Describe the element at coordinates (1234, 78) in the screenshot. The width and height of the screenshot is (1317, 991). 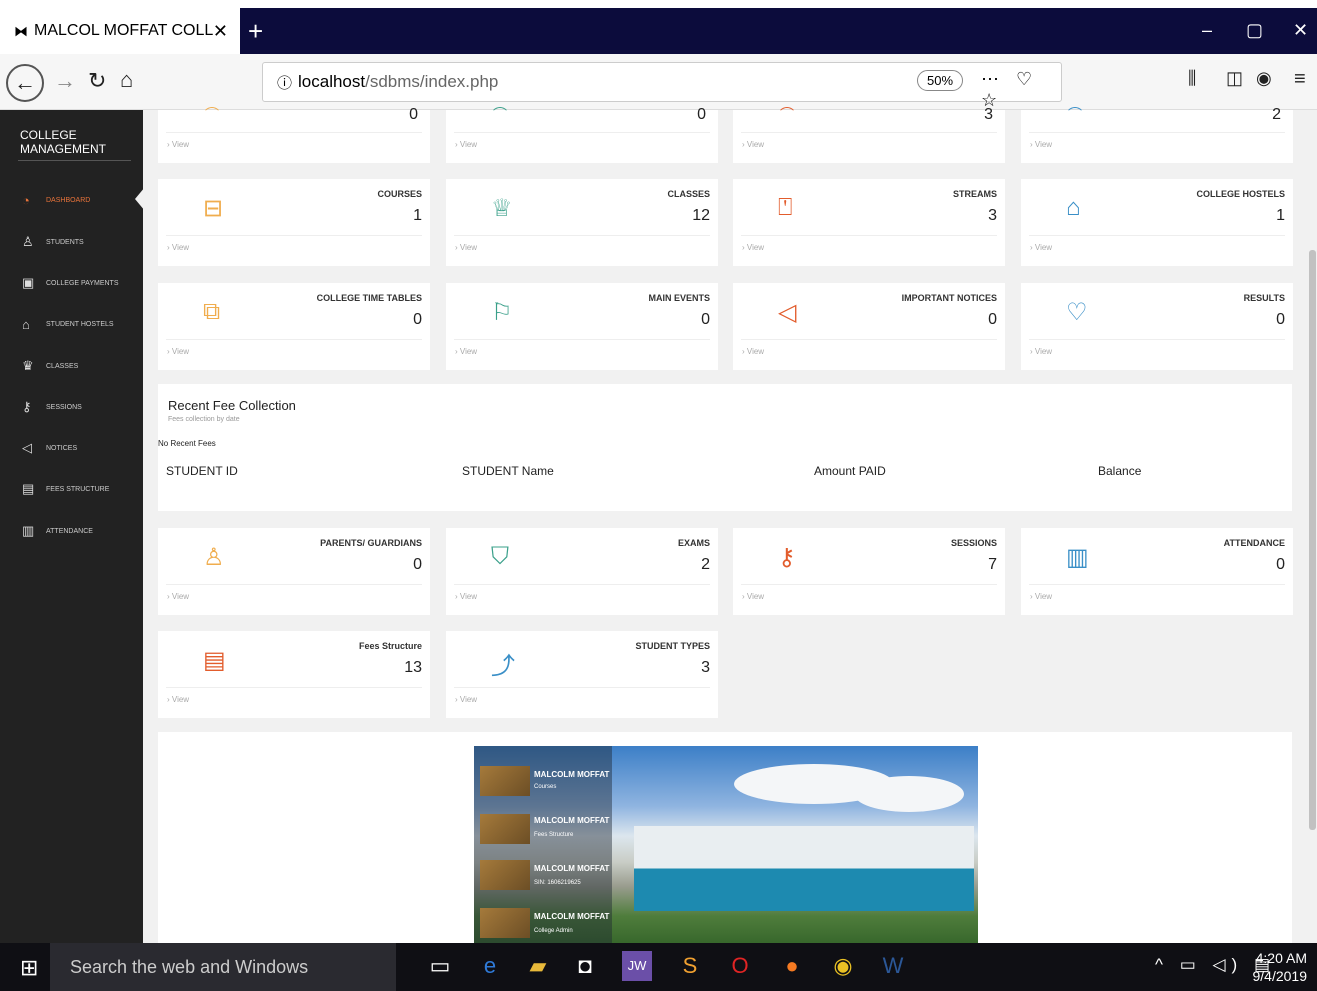
I see `sidebar-toggle-icon: ◫` at that location.